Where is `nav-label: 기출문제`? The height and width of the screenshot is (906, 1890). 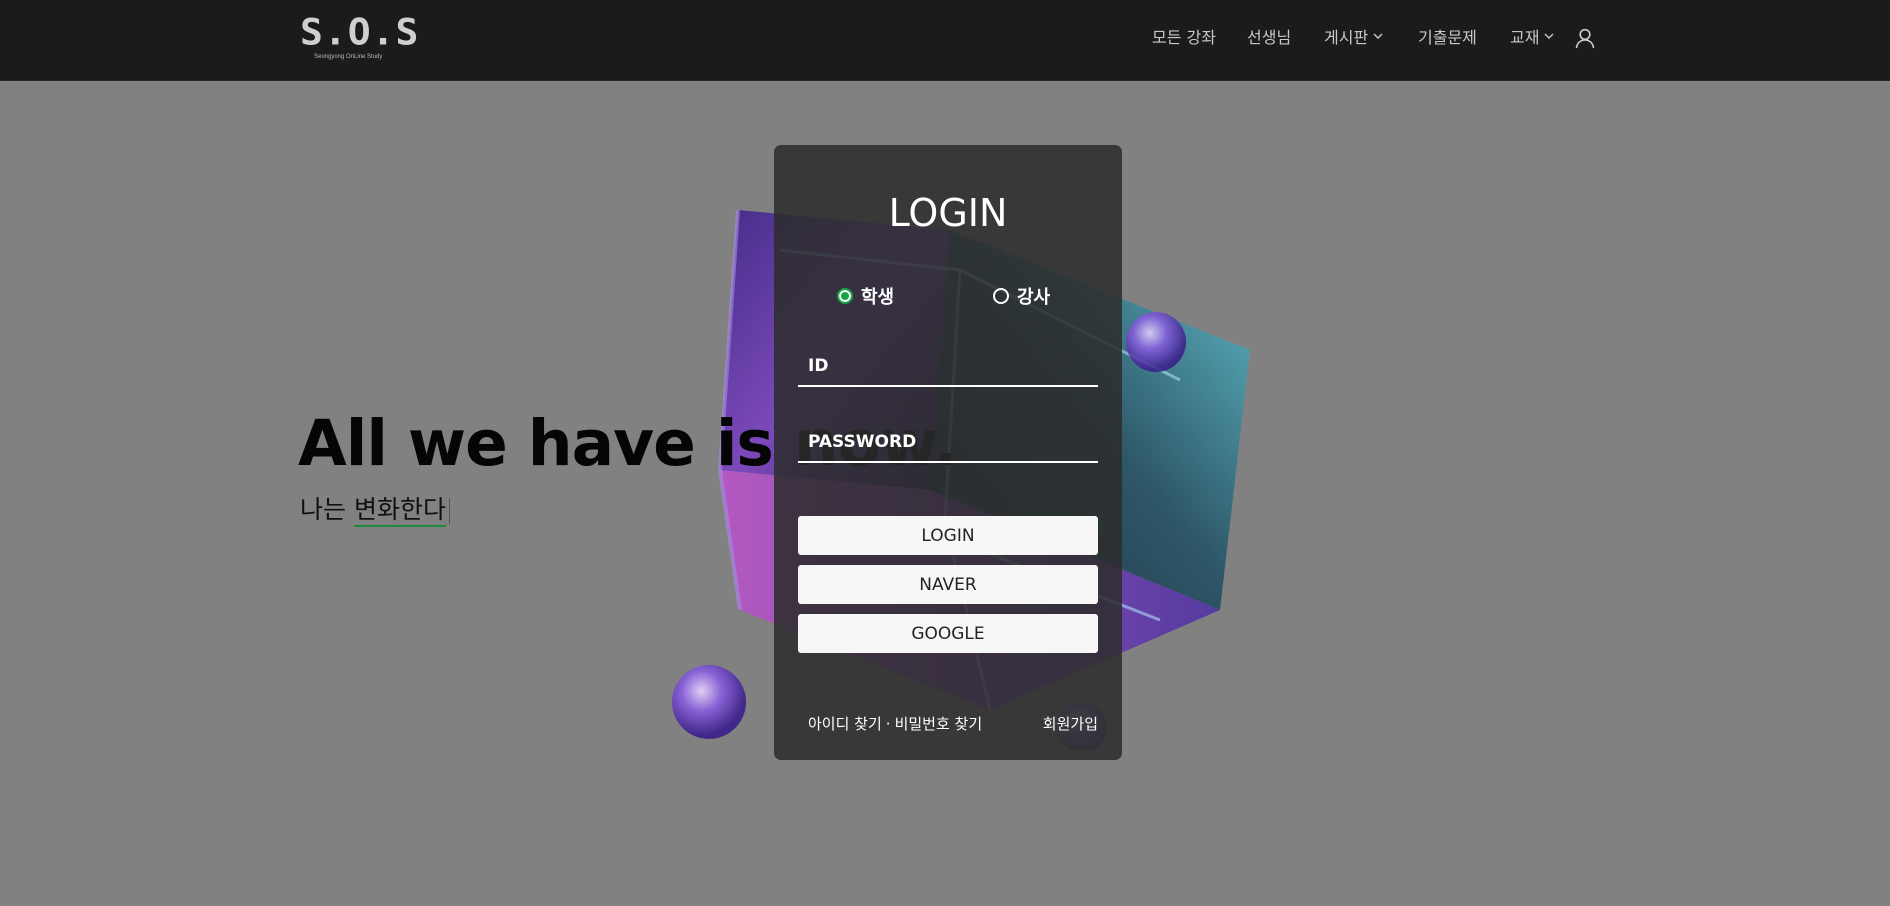 nav-label: 기출문제 is located at coordinates (1447, 37).